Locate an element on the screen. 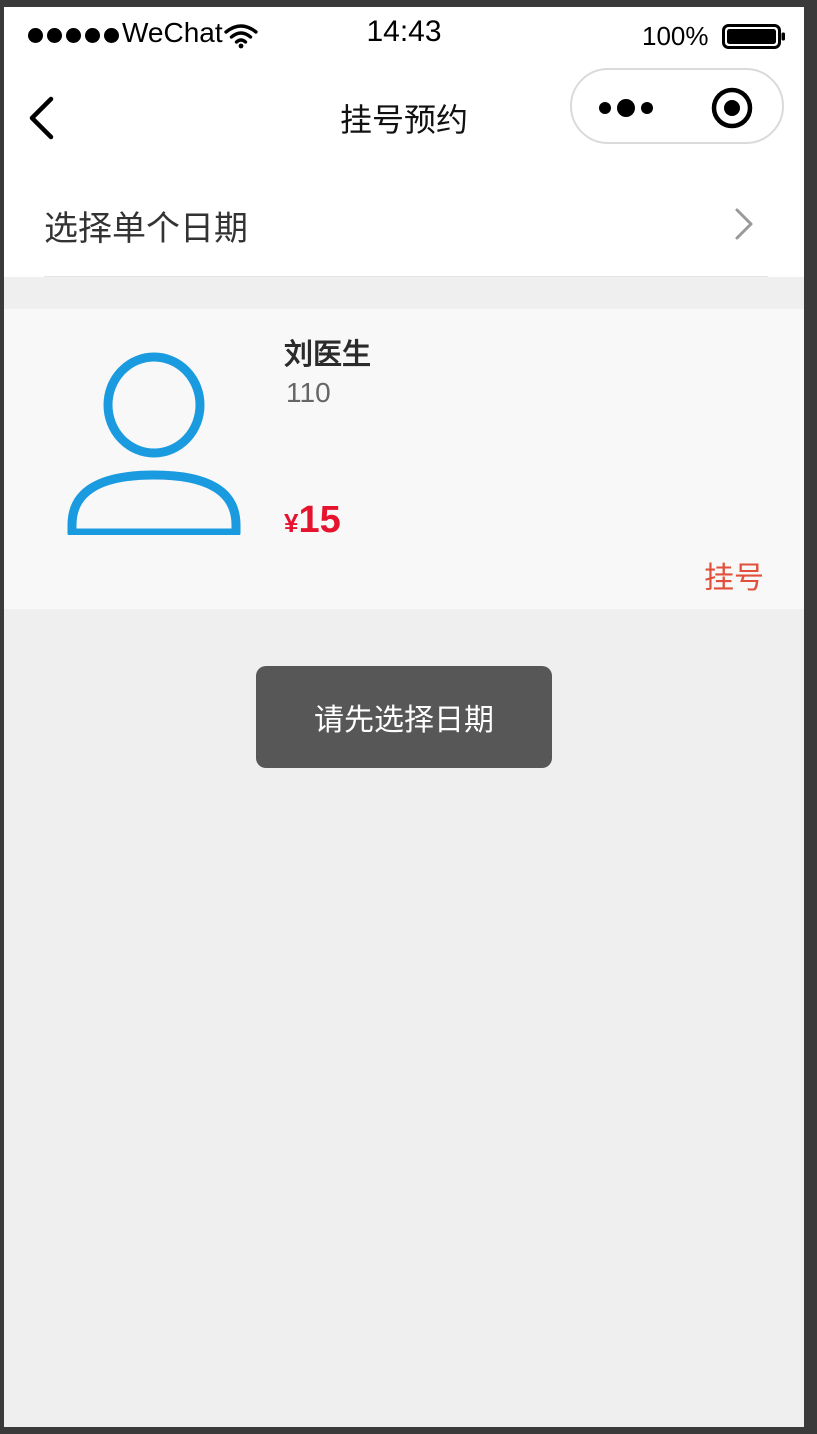 Image resolution: width=817 pixels, height=1434 pixels. price: ¥15 is located at coordinates (312, 520).